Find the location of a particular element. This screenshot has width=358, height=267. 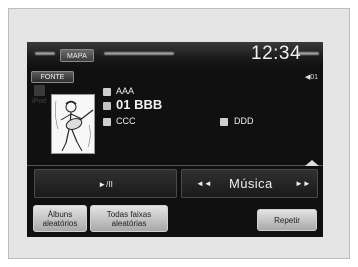

album-art is located at coordinates (73, 124).